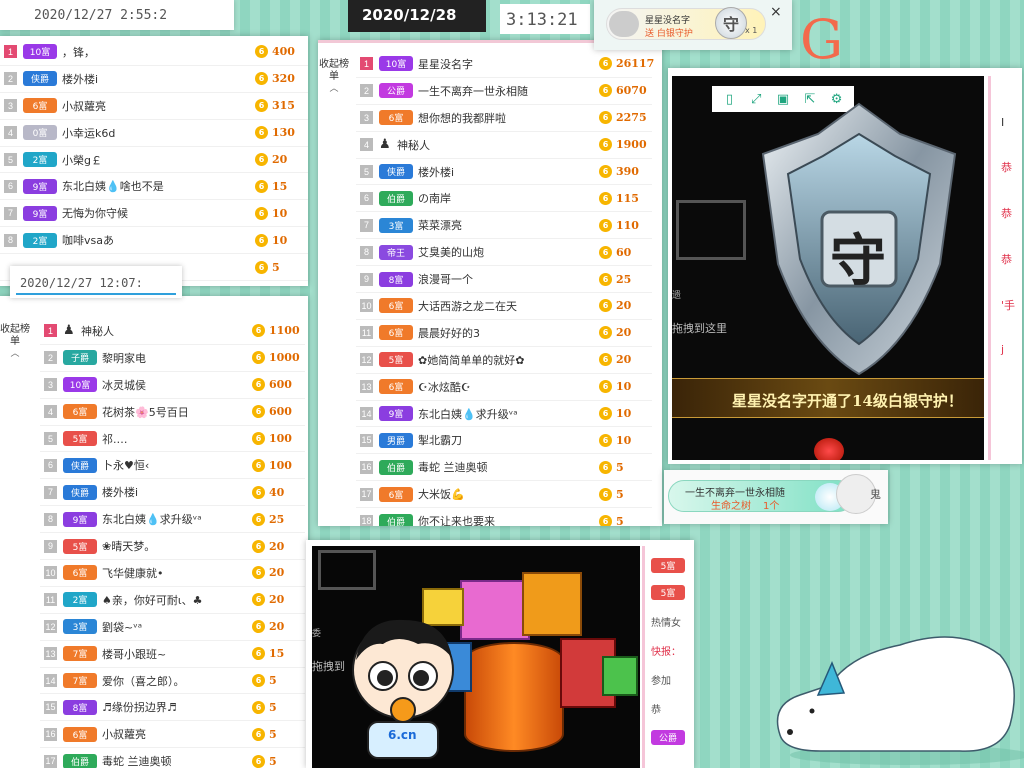  What do you see at coordinates (542, 20) in the screenshot?
I see `time-text: 3:13:21` at bounding box center [542, 20].